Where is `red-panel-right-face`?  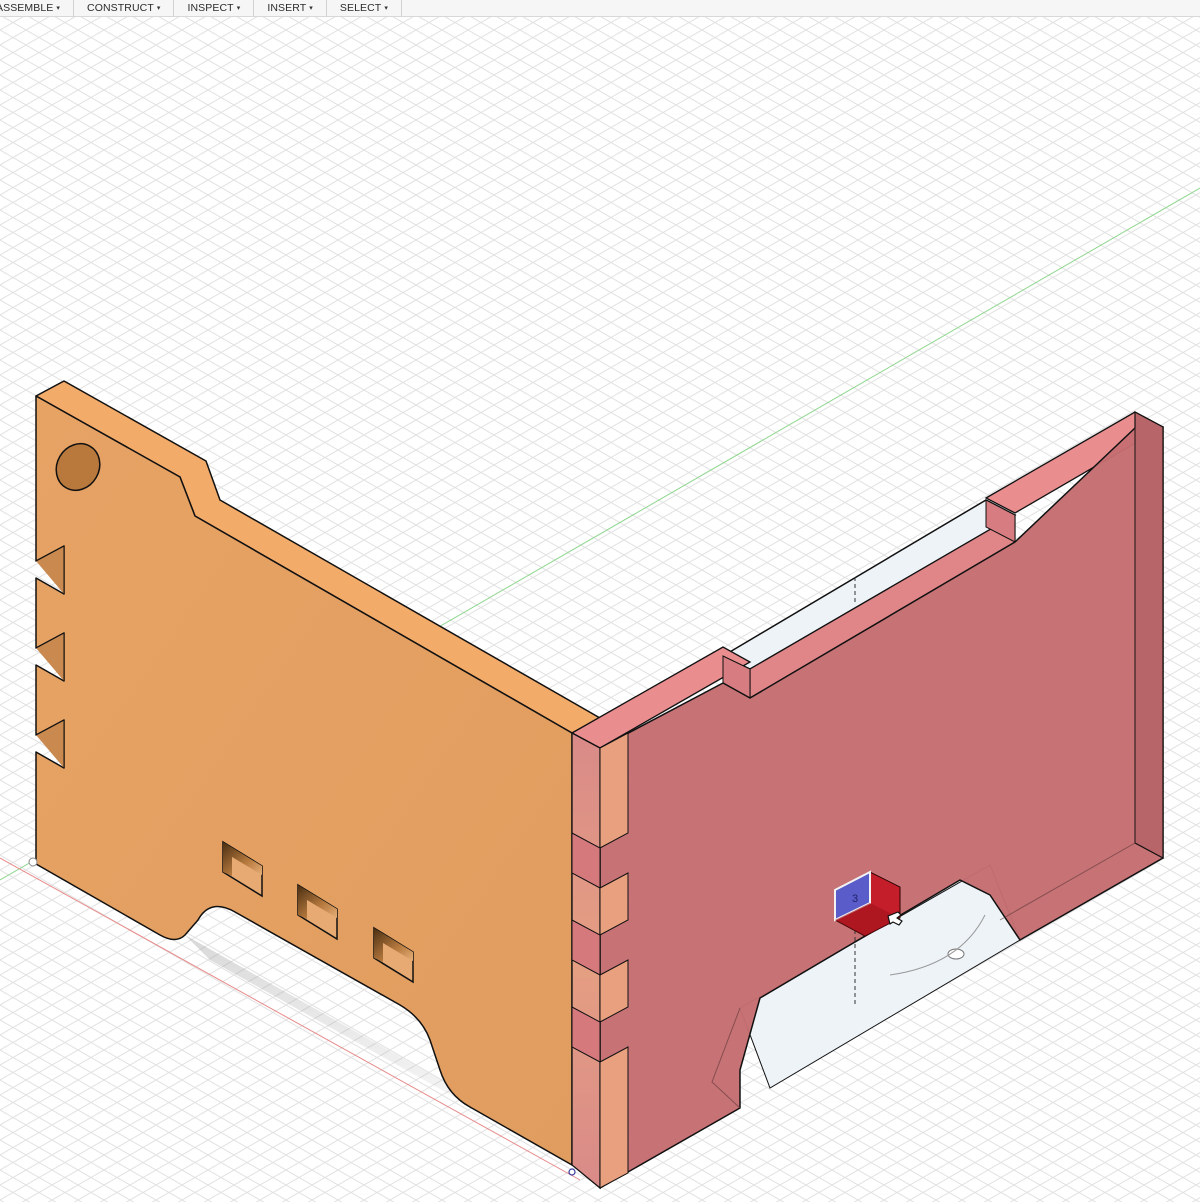 red-panel-right-face is located at coordinates (1149, 635).